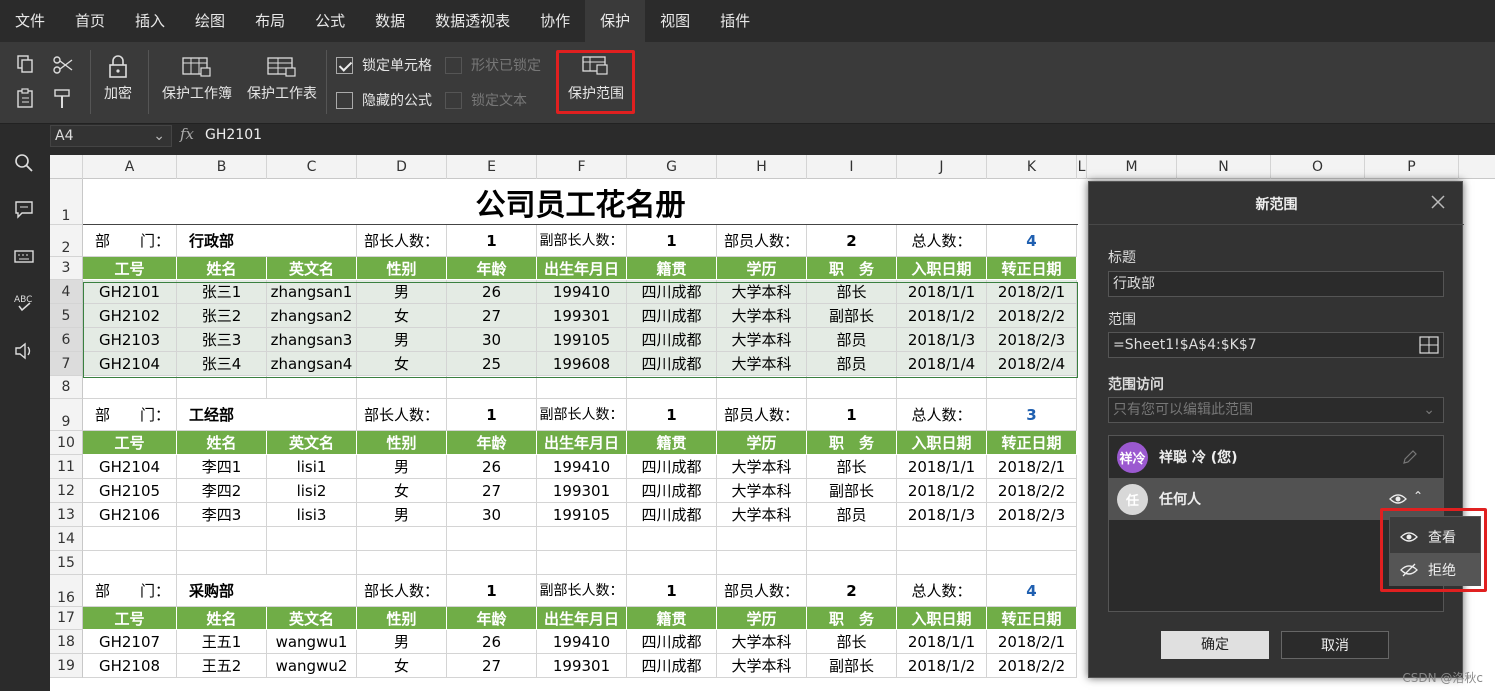  Describe the element at coordinates (492, 268) in the screenshot. I see `column-title: 年龄` at that location.